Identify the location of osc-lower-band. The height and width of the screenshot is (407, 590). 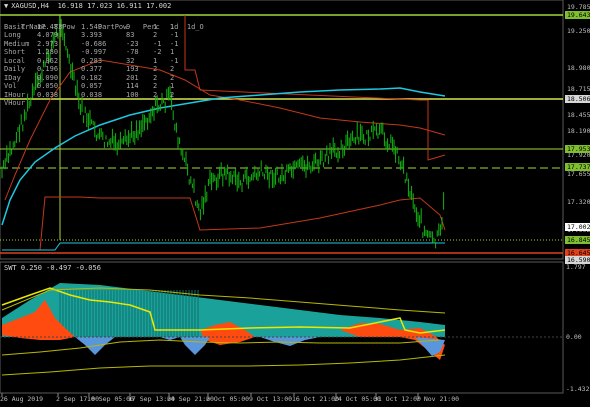
(223, 365).